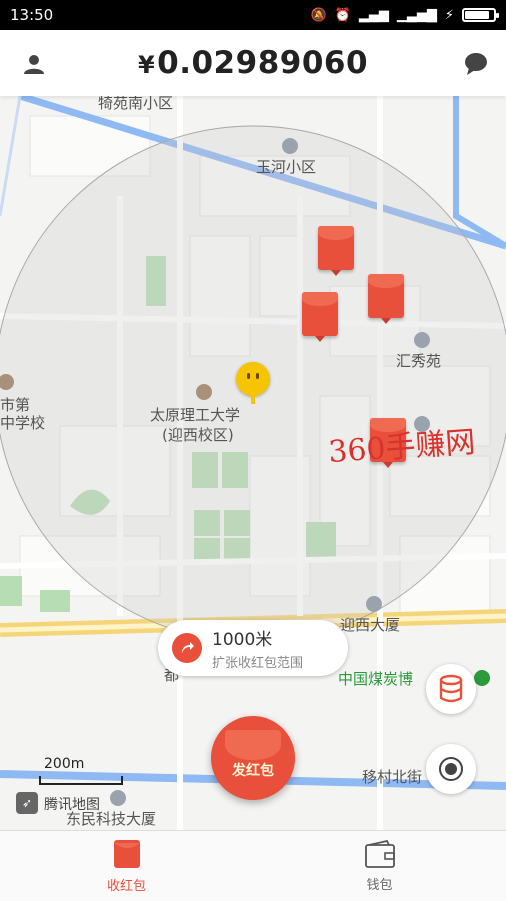  Describe the element at coordinates (480, 15) in the screenshot. I see `battery-icon` at that location.